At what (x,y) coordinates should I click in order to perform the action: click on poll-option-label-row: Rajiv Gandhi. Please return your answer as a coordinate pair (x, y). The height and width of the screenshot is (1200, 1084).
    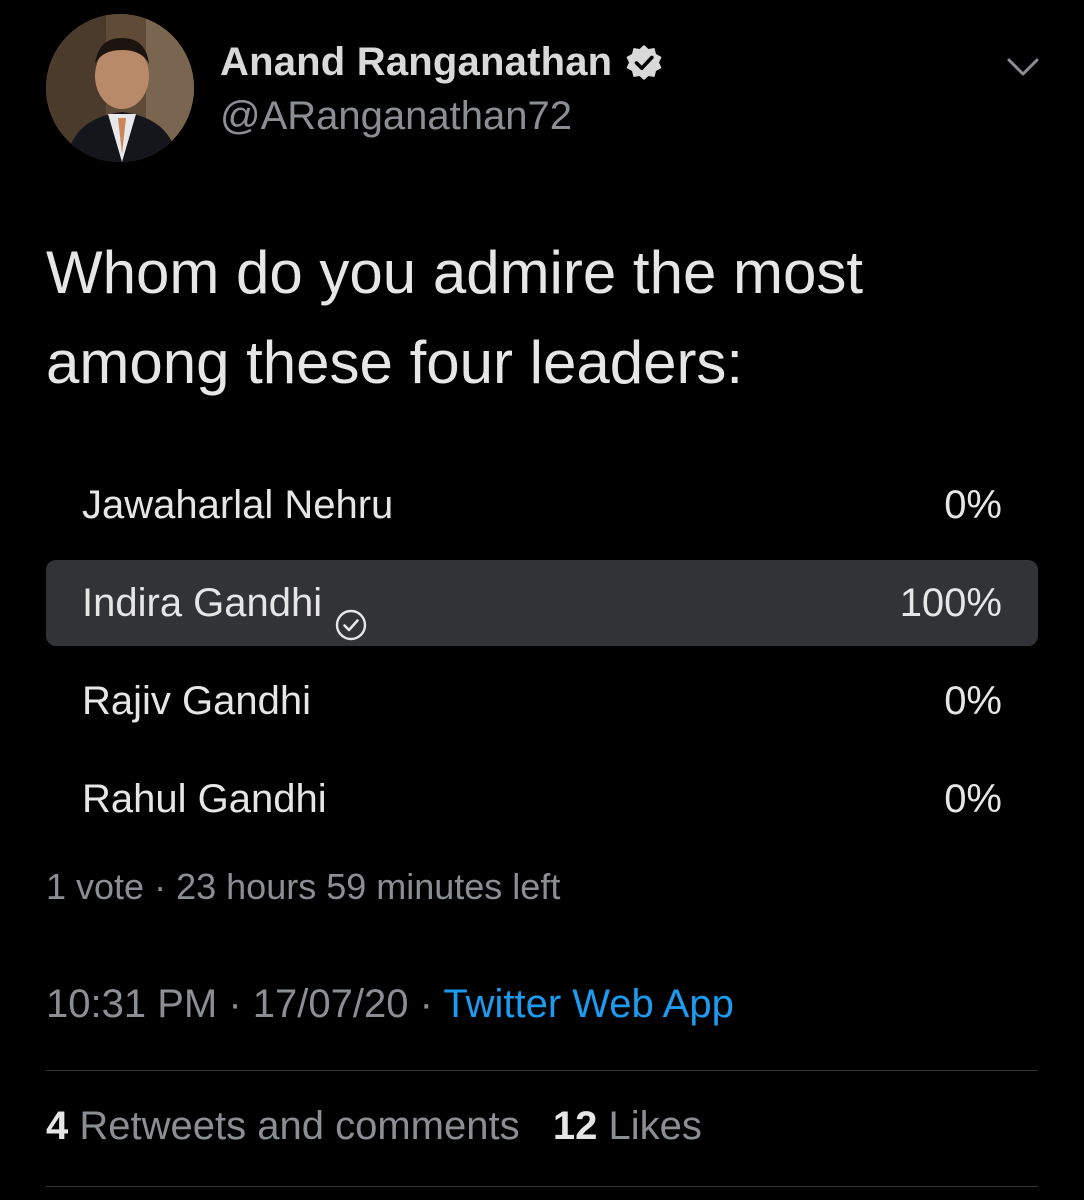
    Looking at the image, I should click on (196, 701).